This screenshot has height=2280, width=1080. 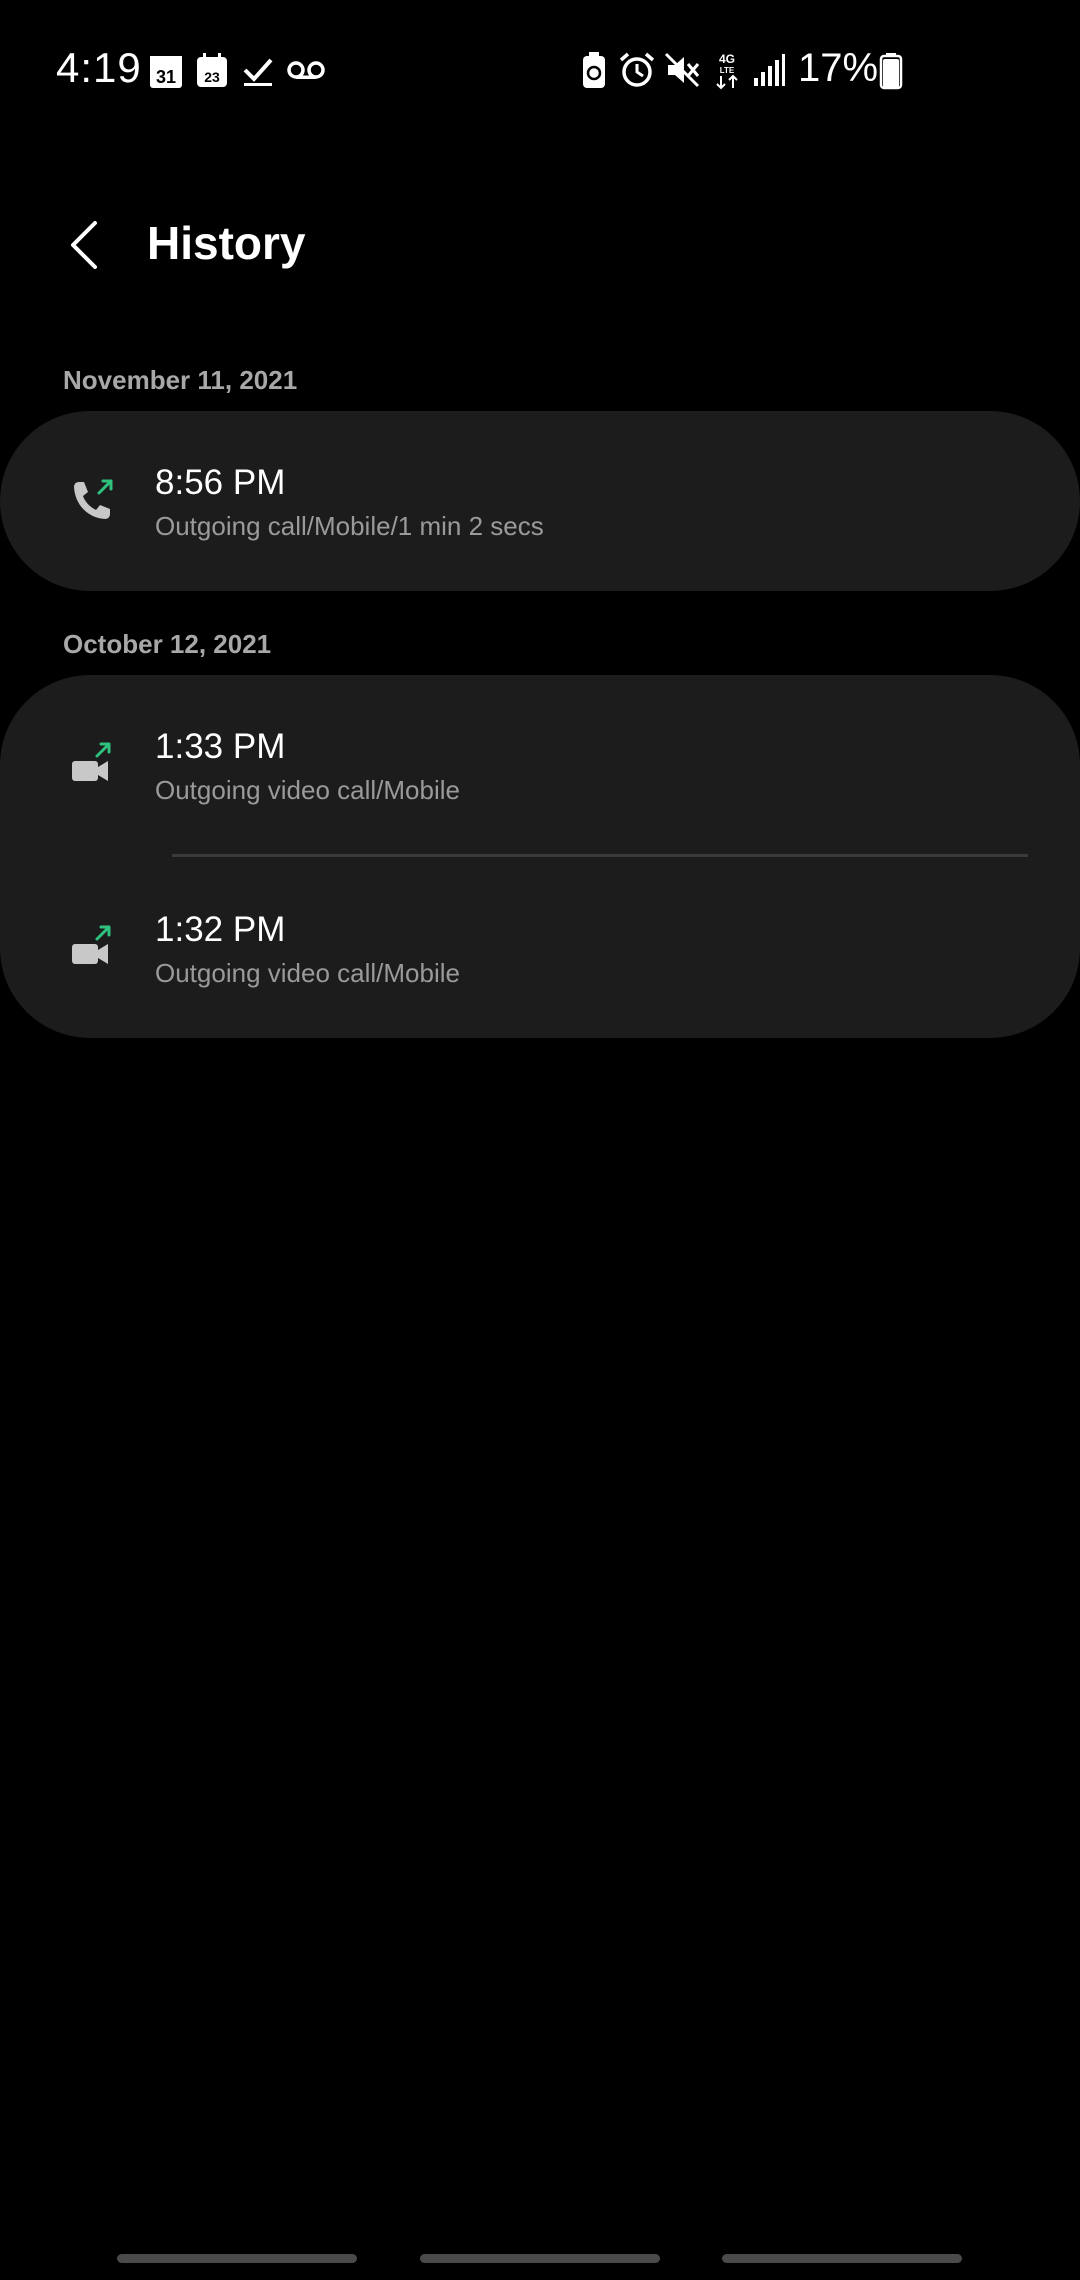 I want to click on divider, so click(x=600, y=855).